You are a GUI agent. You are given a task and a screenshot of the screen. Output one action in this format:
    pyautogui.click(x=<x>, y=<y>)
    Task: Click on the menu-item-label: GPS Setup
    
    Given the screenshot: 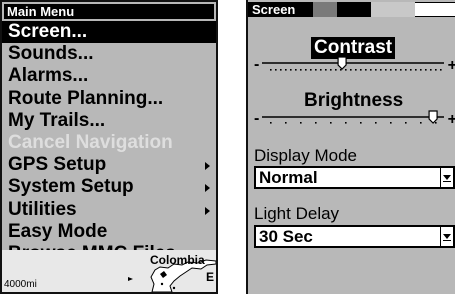 What is the action you would take?
    pyautogui.click(x=57, y=165)
    